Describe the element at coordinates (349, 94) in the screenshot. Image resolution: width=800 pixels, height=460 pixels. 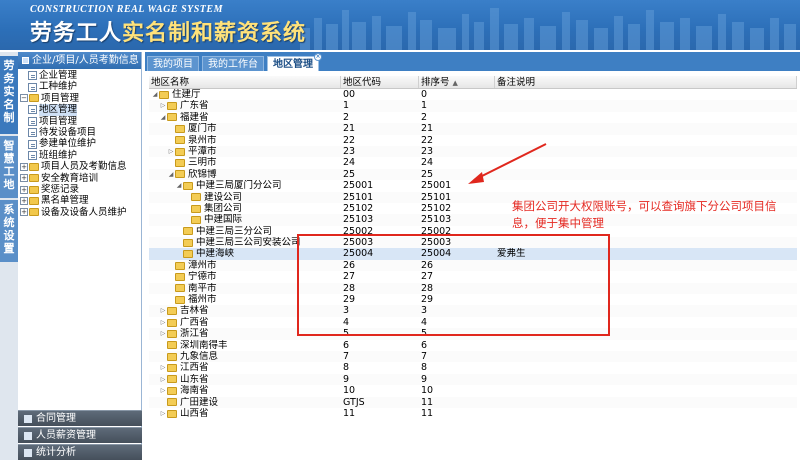
I see `cell-region-code: 00` at that location.